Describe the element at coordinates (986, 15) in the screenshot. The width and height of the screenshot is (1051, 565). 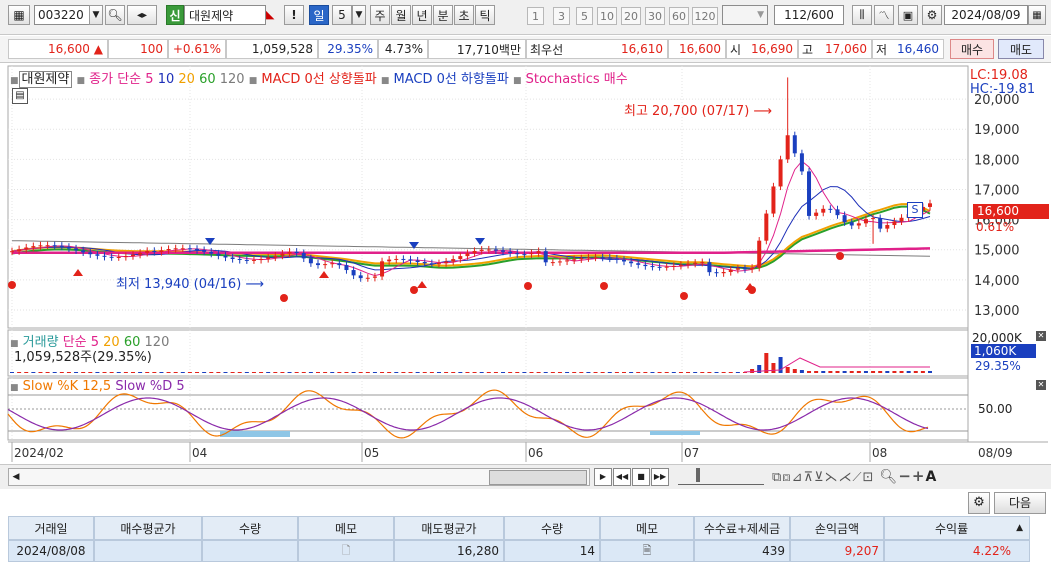
I see `date-field: 2024/08/09` at that location.